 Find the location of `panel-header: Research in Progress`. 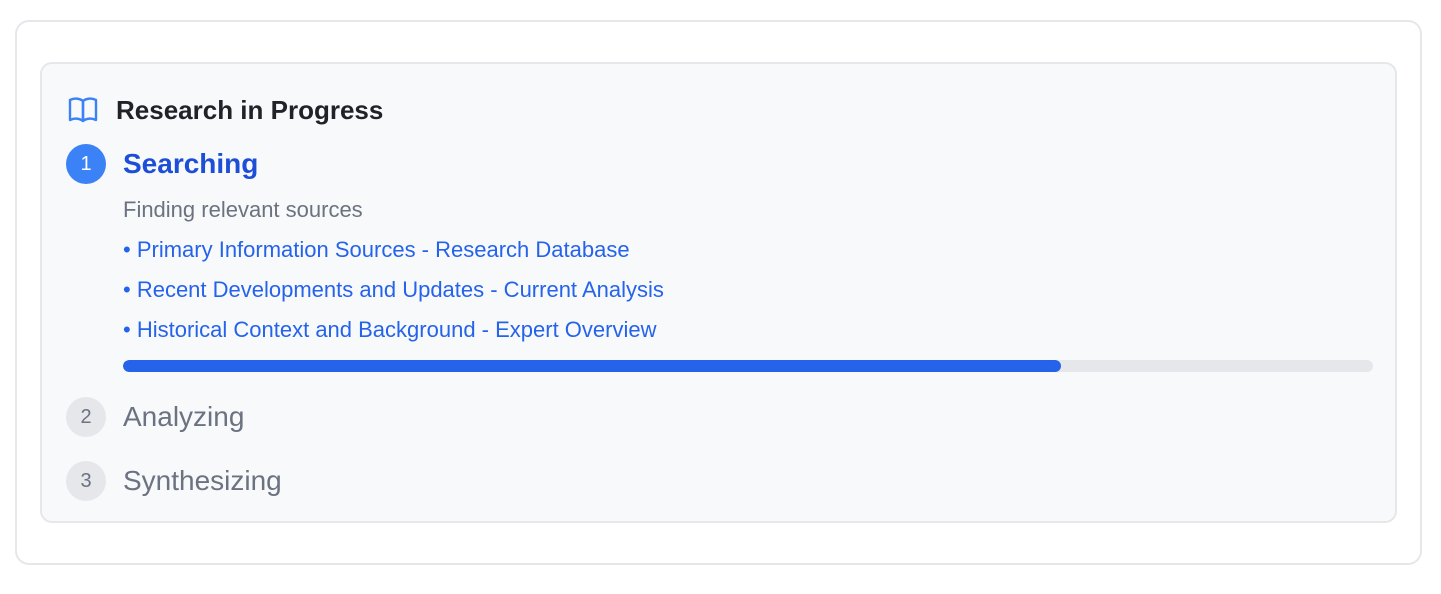

panel-header: Research in Progress is located at coordinates (225, 110).